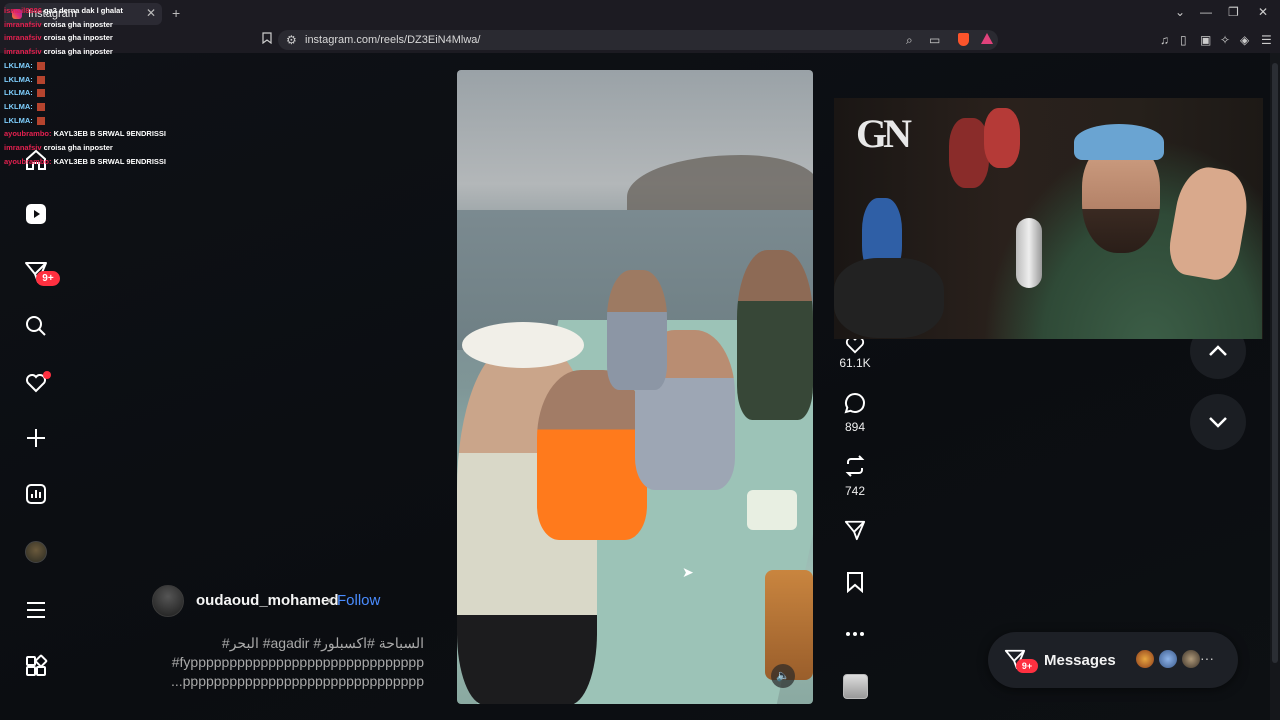  What do you see at coordinates (23, 10) in the screenshot?
I see `chat-username: ismail8886` at bounding box center [23, 10].